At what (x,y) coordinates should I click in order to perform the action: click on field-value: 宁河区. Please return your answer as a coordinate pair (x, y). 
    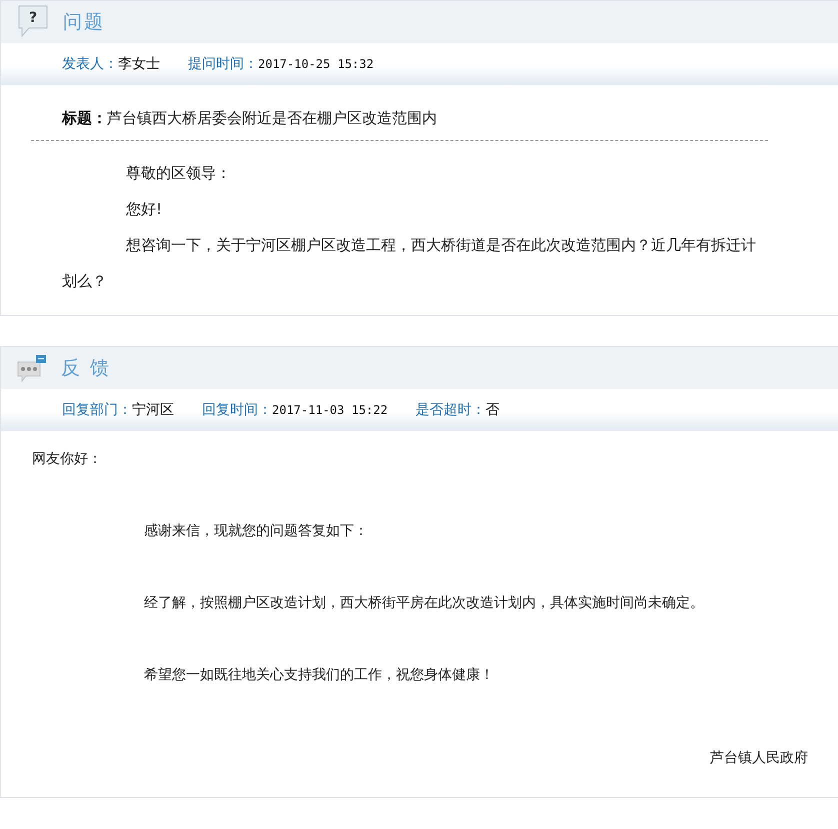
    Looking at the image, I should click on (153, 410).